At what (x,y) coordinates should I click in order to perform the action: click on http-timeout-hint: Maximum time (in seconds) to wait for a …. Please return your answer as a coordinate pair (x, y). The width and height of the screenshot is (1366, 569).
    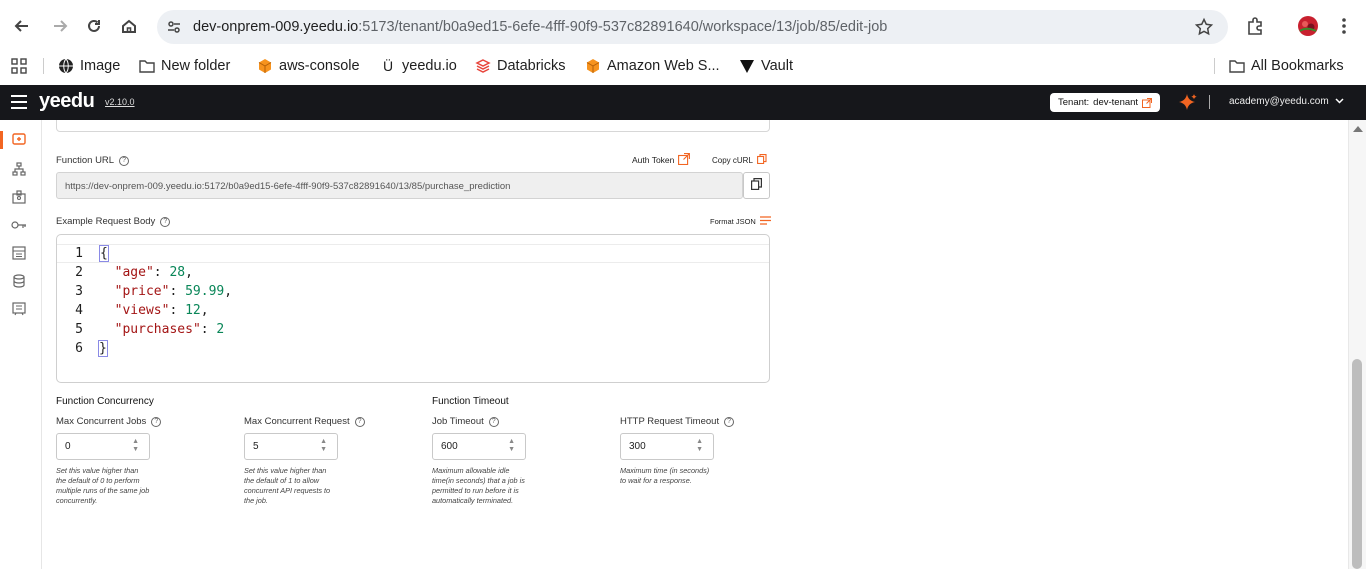
    Looking at the image, I should click on (665, 475).